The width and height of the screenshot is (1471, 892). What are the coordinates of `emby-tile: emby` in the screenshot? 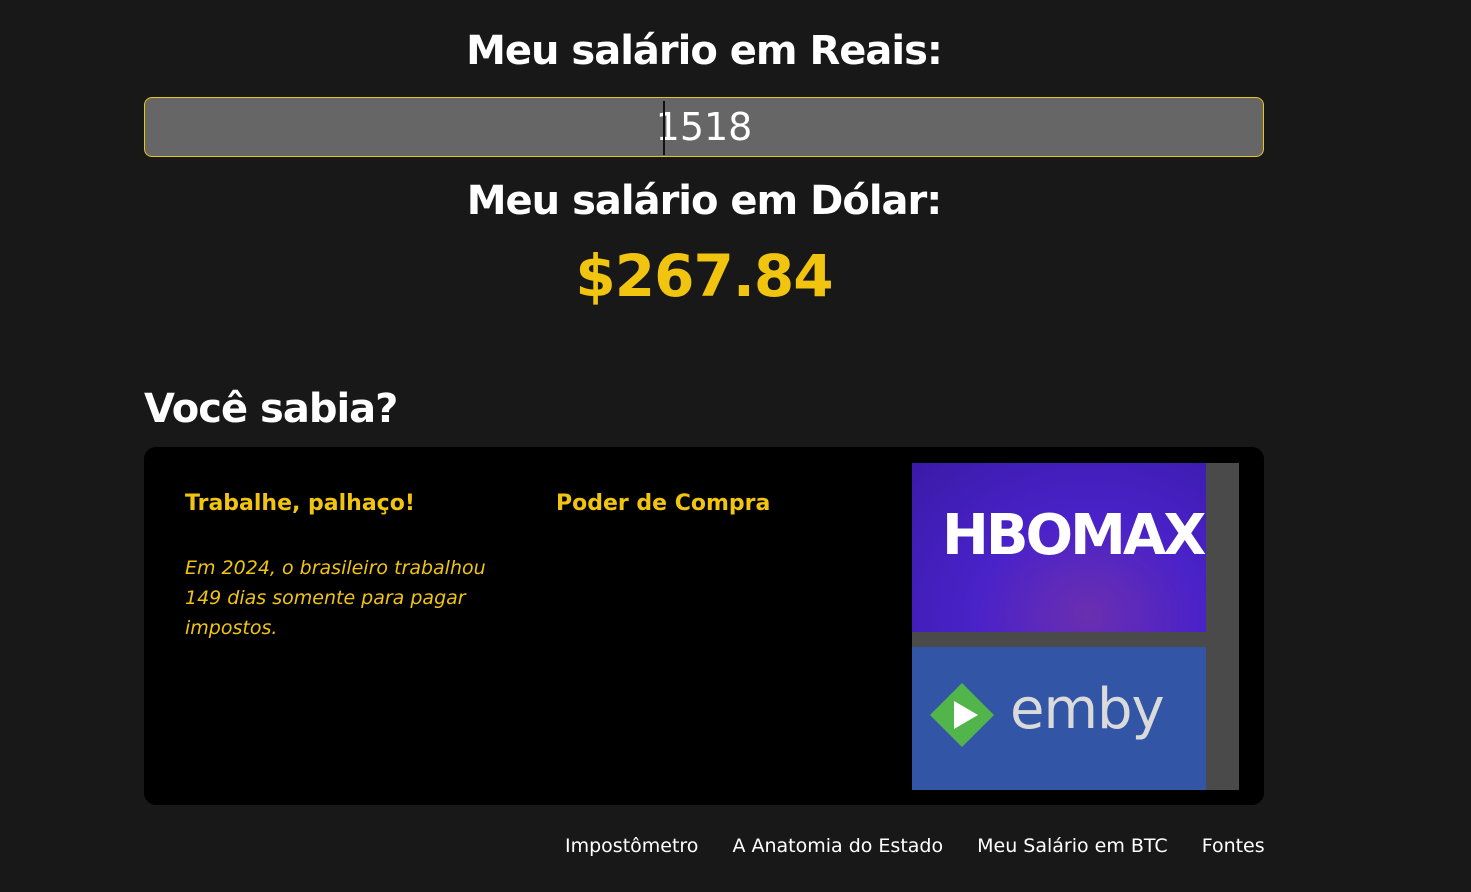 It's located at (1059, 718).